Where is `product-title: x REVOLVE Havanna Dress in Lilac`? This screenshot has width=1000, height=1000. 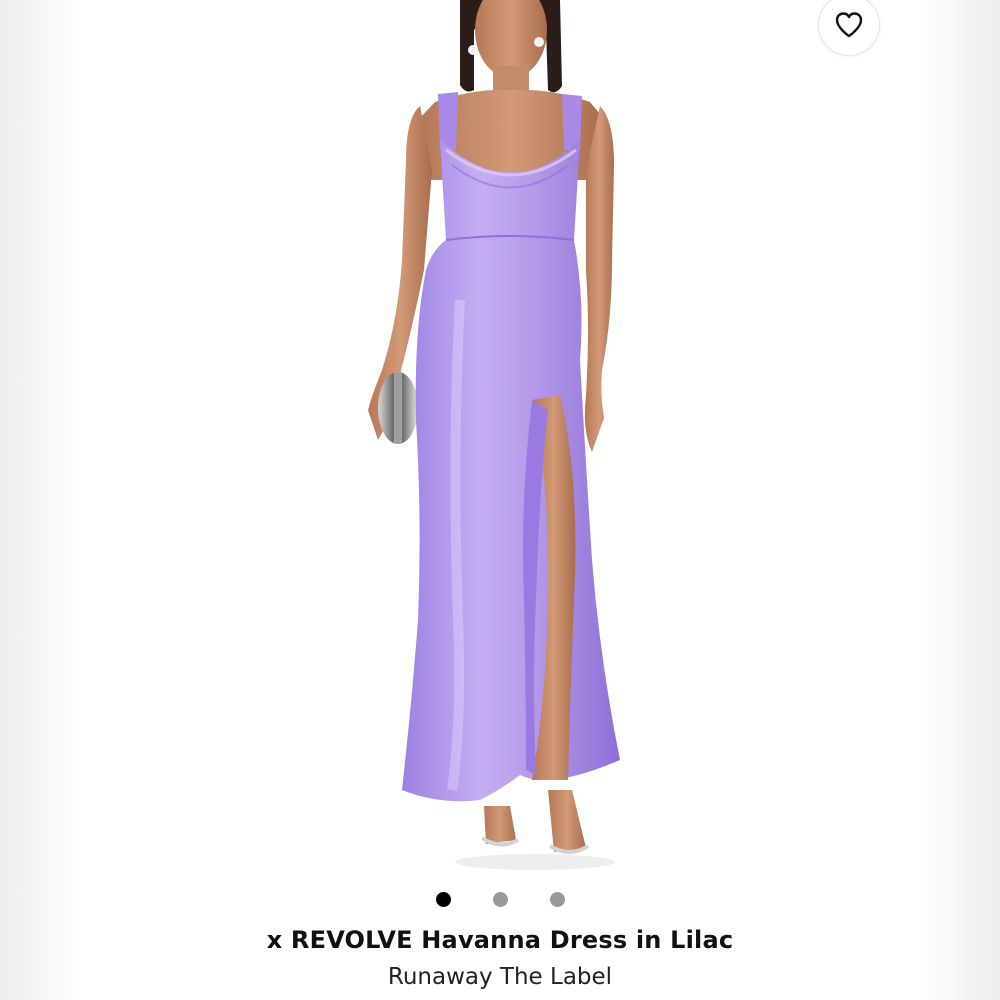
product-title: x REVOLVE Havanna Dress in Lilac is located at coordinates (500, 940).